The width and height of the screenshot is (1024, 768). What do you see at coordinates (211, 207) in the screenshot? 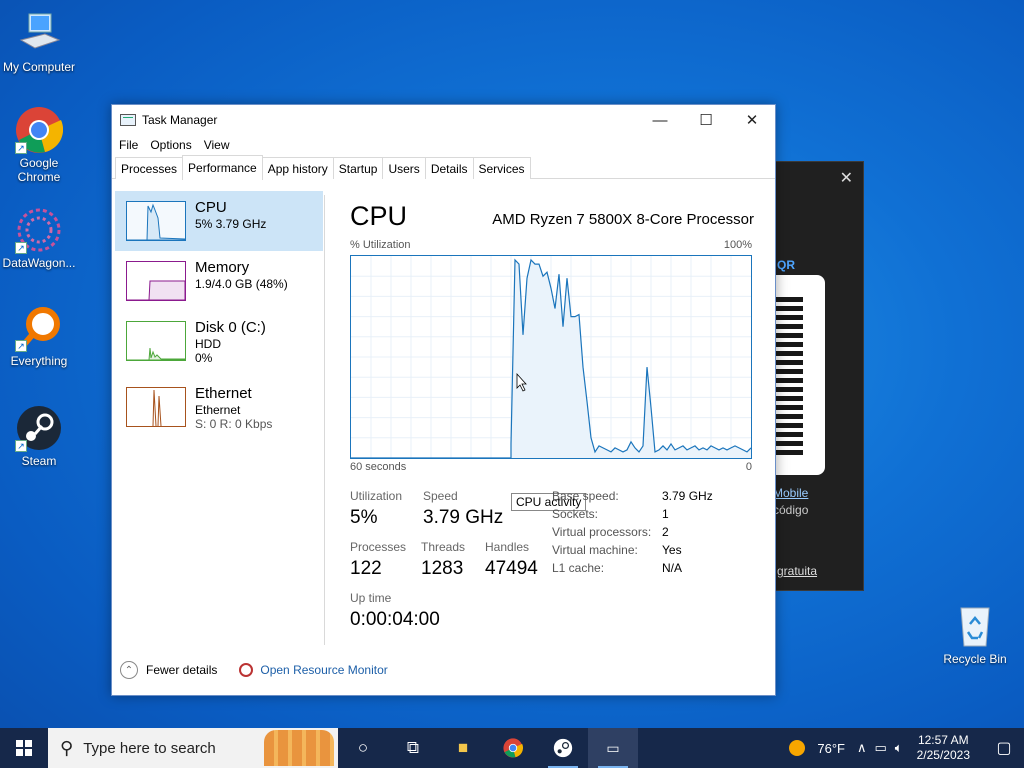
I see `resource-name: CPU` at bounding box center [211, 207].